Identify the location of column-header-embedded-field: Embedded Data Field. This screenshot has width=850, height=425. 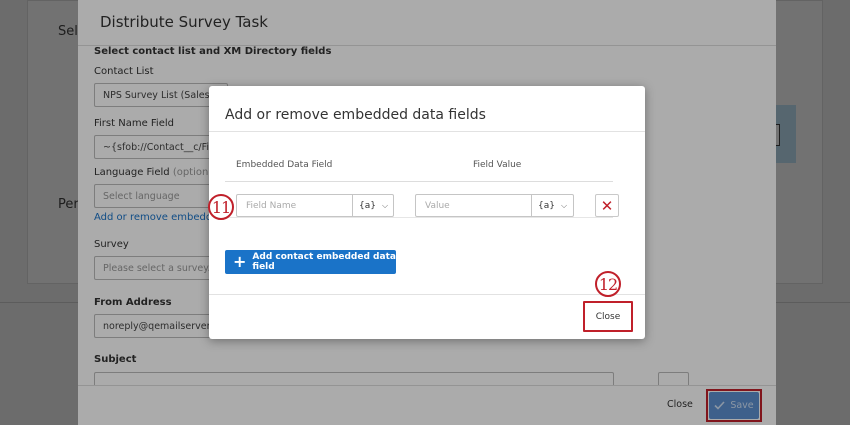
(284, 165).